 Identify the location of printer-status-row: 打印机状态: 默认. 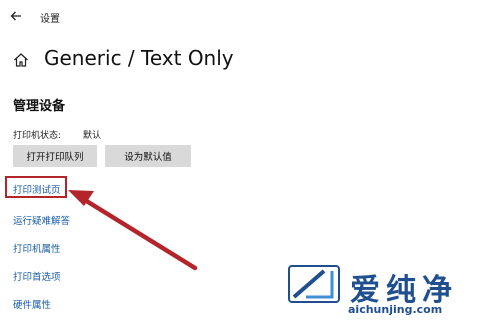
(57, 134).